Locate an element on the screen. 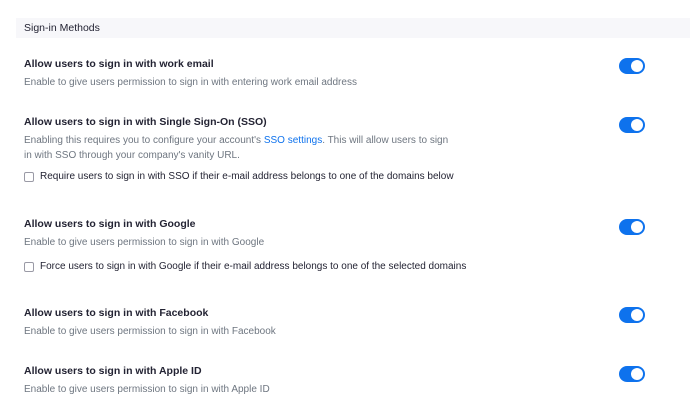  facebook-toggle is located at coordinates (632, 315).